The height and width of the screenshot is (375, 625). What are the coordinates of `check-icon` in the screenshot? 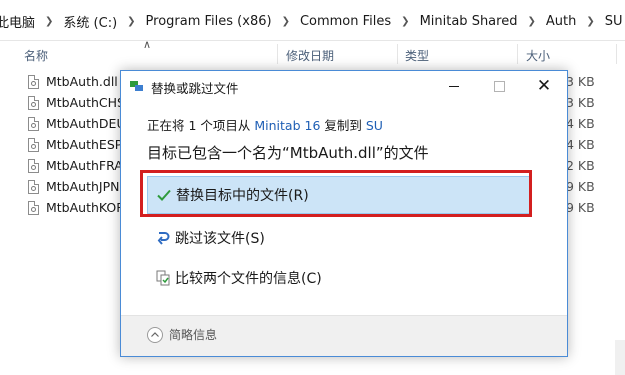 It's located at (164, 195).